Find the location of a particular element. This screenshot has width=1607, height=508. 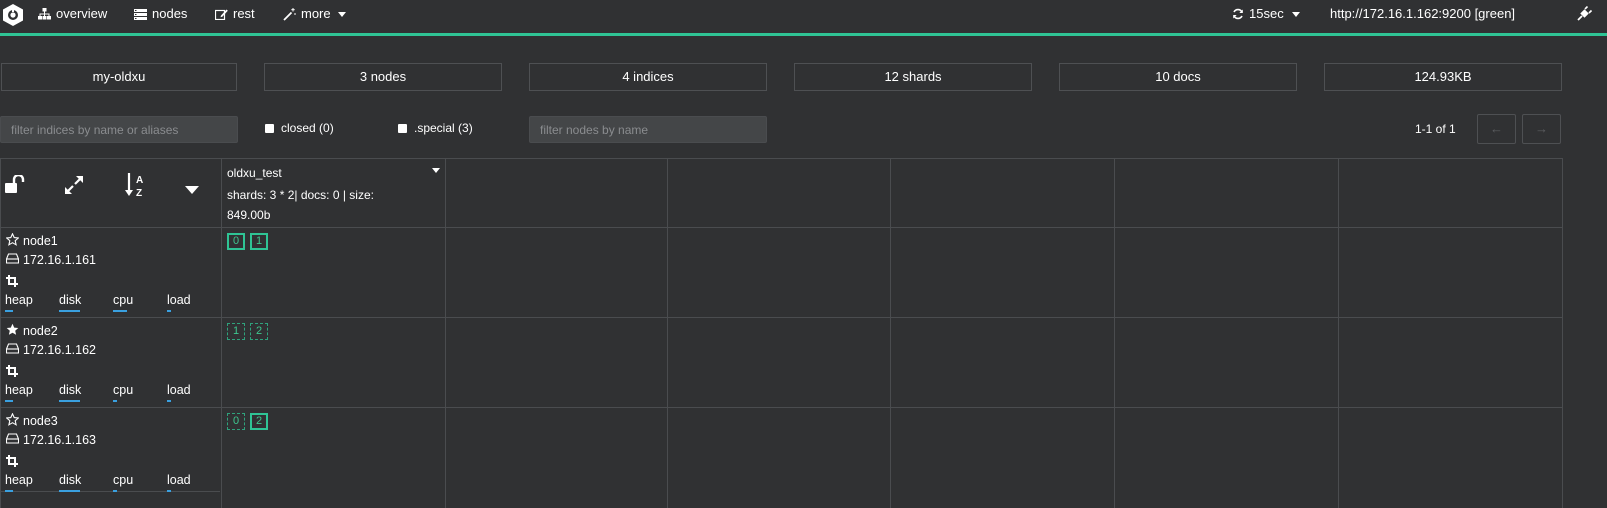

edit-icon is located at coordinates (221, 14).